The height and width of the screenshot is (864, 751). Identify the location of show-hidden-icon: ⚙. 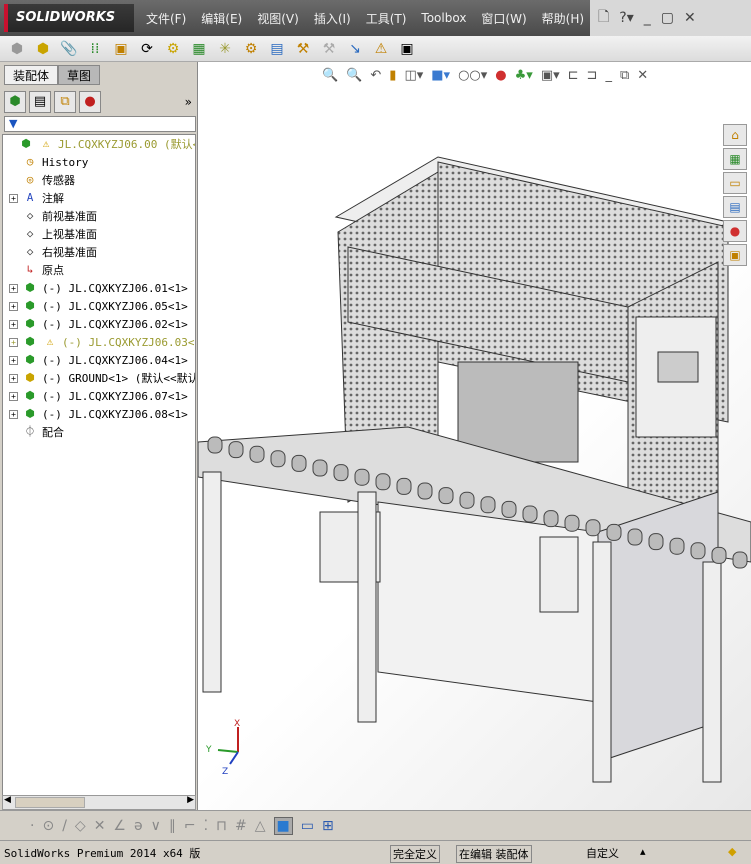
(173, 49).